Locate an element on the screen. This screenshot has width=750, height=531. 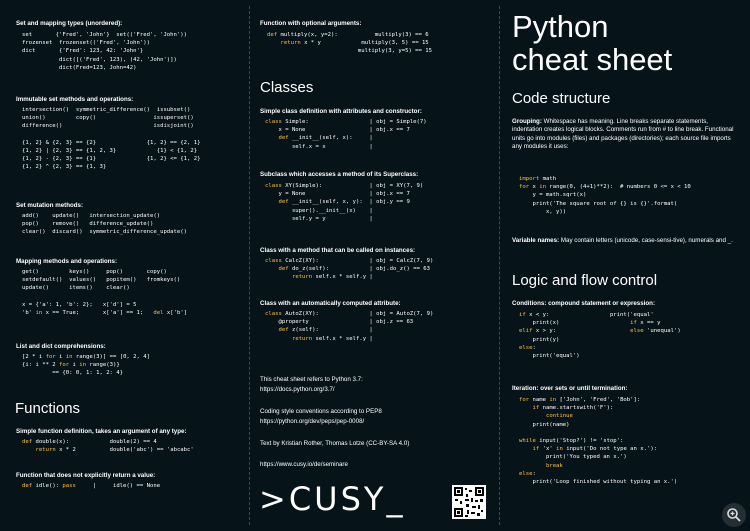
comprehension-heading: List and dict comprehensions: is located at coordinates (61, 346).